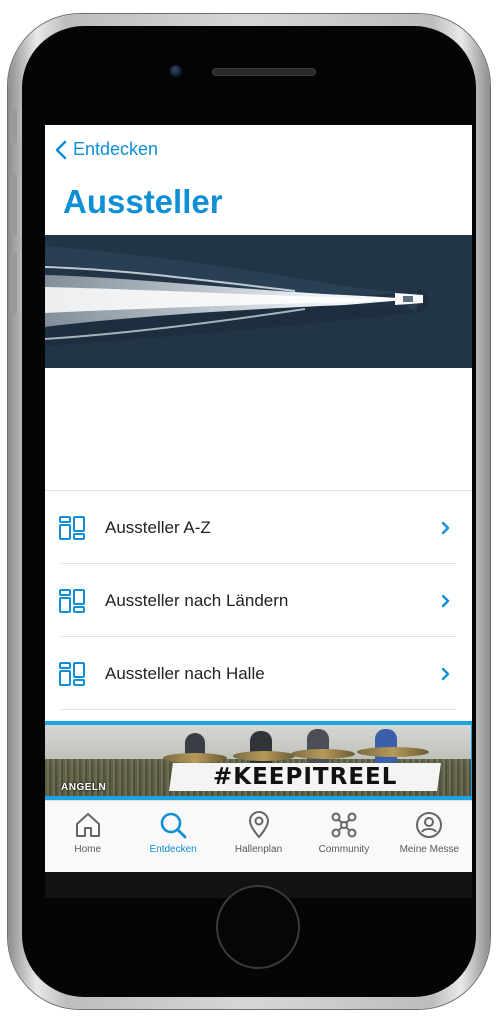  I want to click on tab-meine-messe: Meine Messe, so click(429, 836).